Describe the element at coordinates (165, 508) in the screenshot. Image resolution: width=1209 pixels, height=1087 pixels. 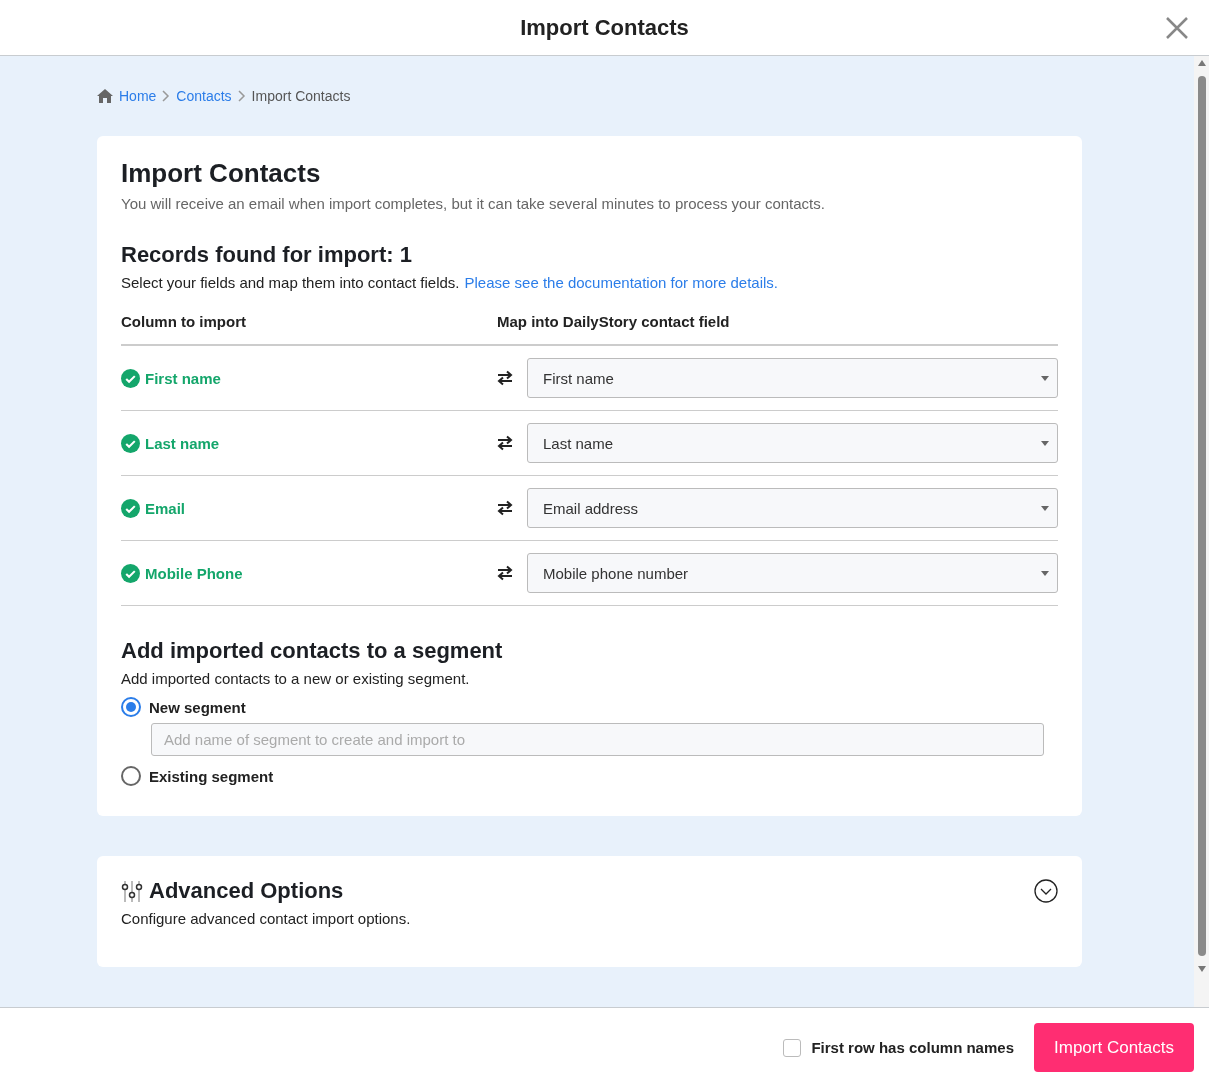
I see `source-column: Email` at that location.